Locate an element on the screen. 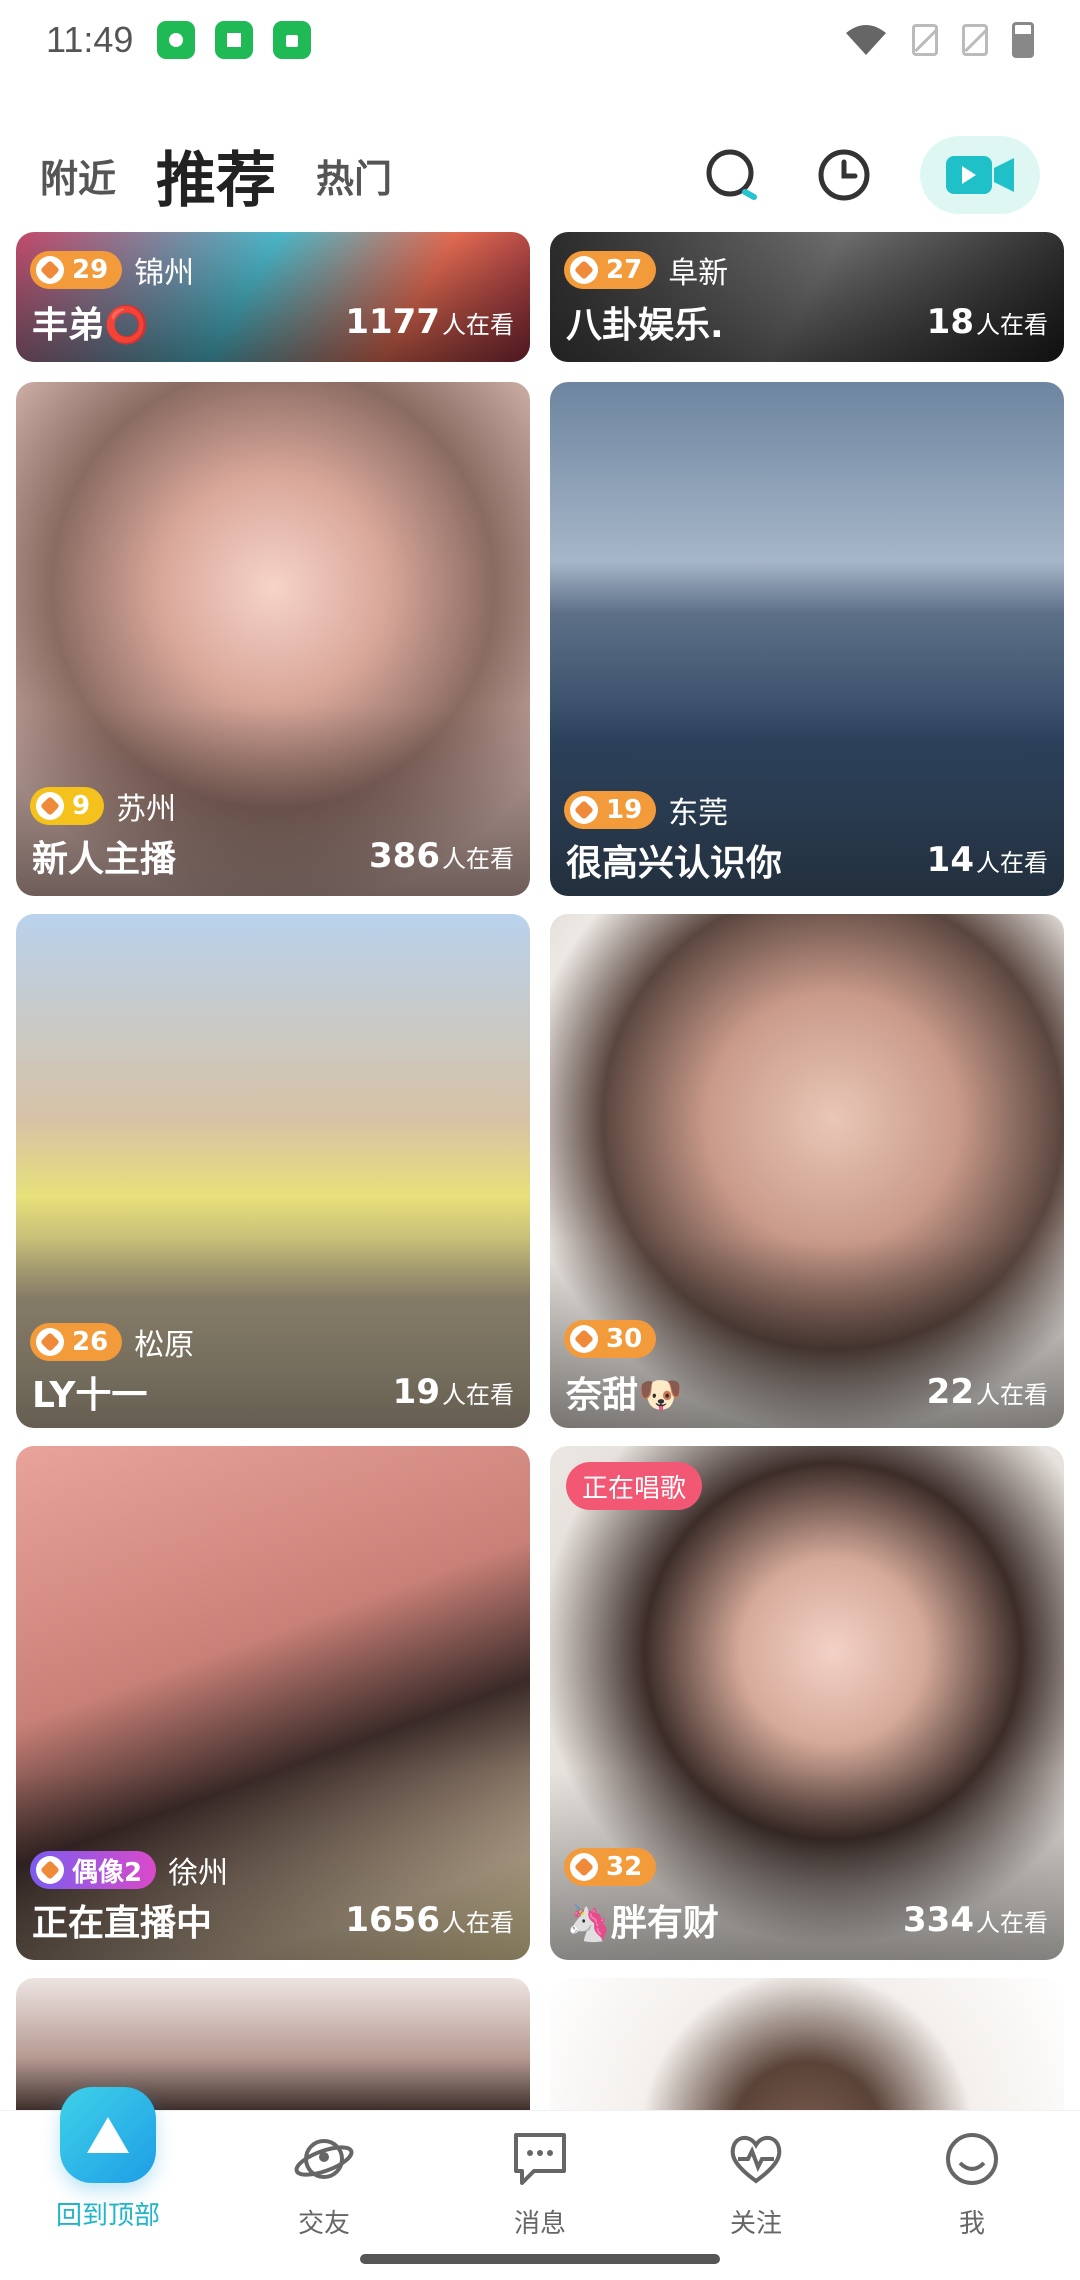 This screenshot has width=1080, height=2280. live-card: 19 东莞 很高兴认识你 14 人在看 is located at coordinates (807, 639).